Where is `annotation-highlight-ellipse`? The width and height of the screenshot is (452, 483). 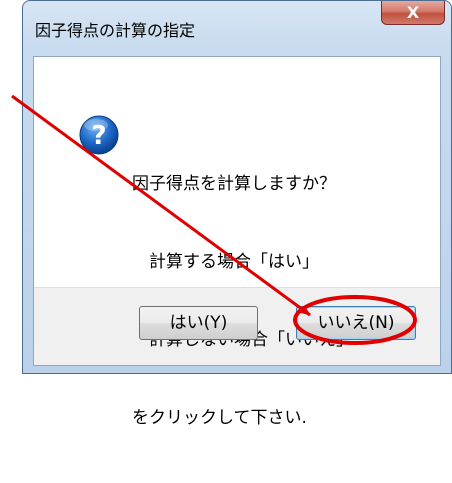
annotation-highlight-ellipse is located at coordinates (355, 320).